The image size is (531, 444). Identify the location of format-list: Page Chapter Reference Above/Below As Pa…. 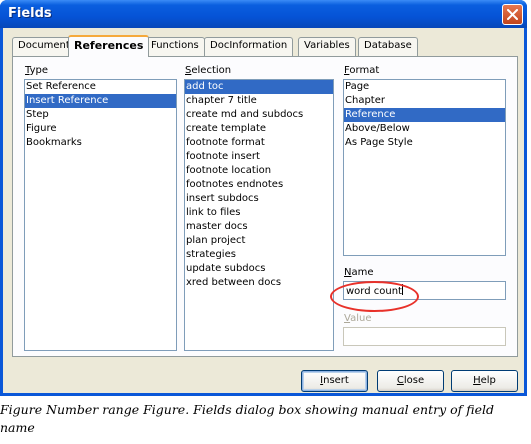
(424, 167).